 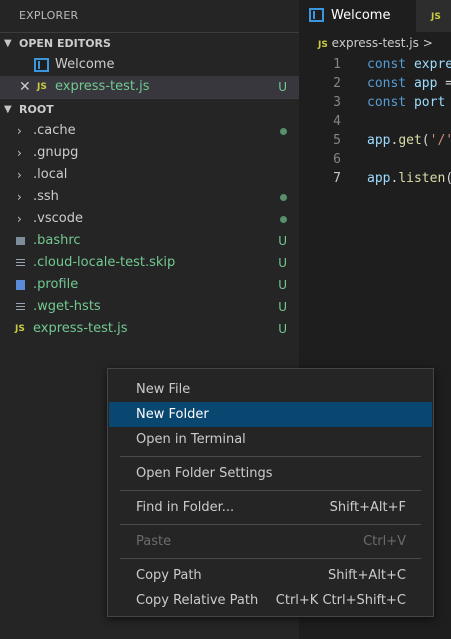 I want to click on code-line: 3 const port, so click(x=375, y=102).